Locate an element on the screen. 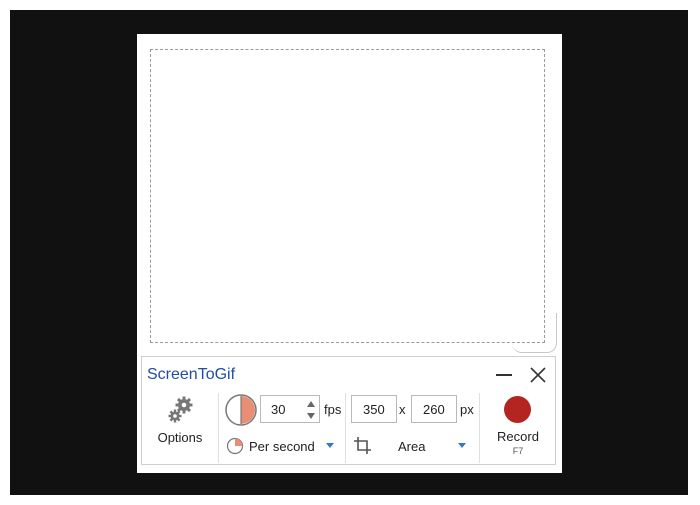  height-input: 260 is located at coordinates (434, 409).